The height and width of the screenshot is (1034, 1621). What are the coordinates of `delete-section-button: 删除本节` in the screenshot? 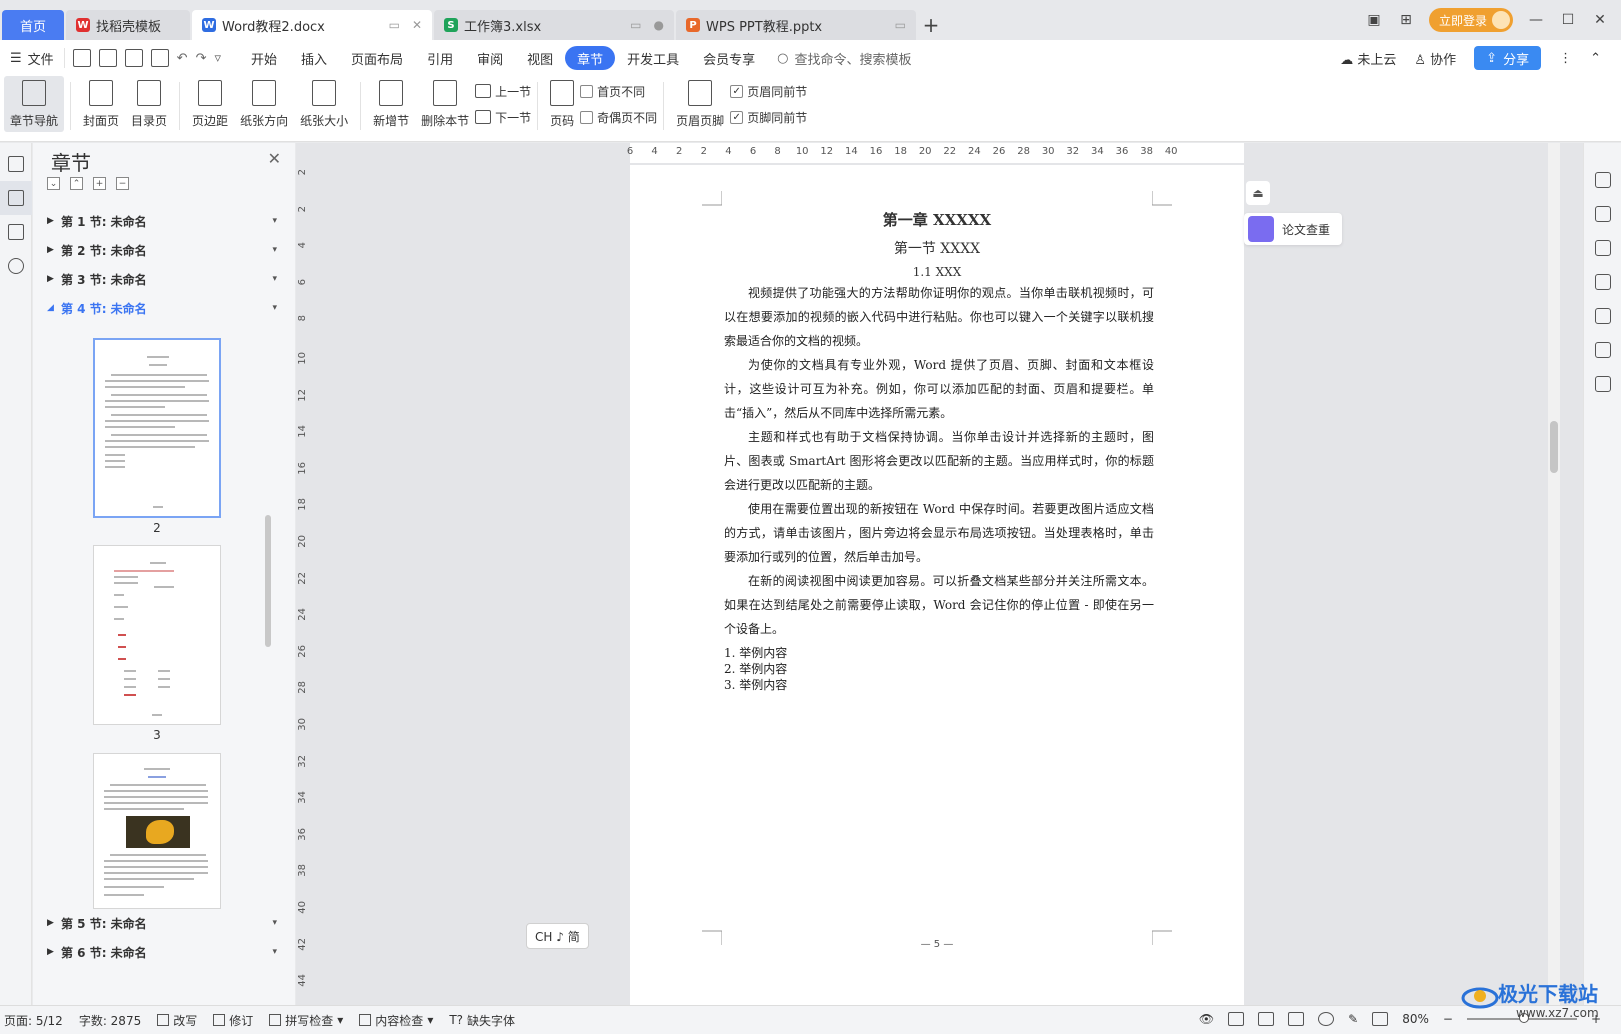 It's located at (445, 104).